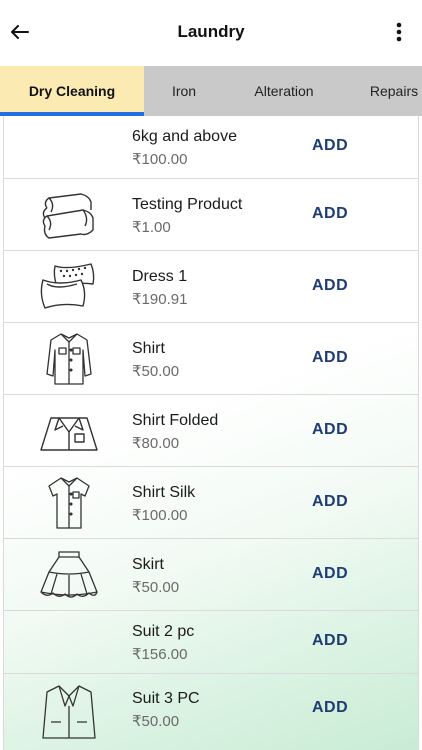 This screenshot has width=422, height=750. I want to click on tab-dry-cleaning: Dry Cleaning, so click(72, 91).